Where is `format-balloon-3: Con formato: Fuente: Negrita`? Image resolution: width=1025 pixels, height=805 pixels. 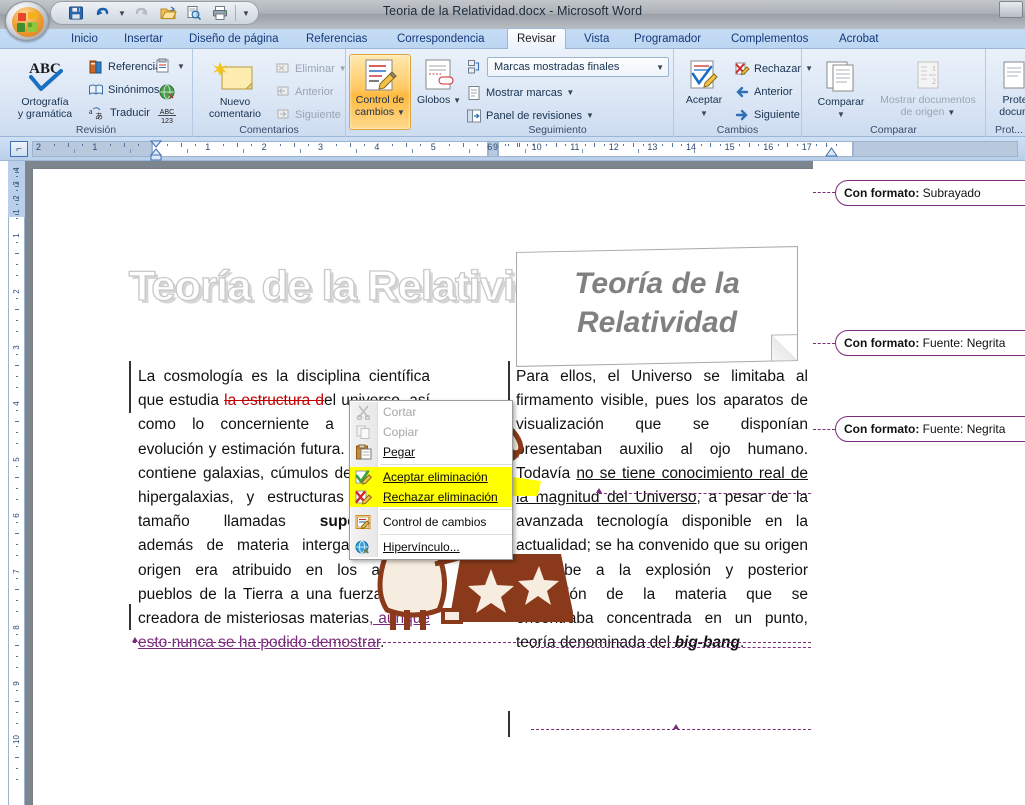
format-balloon-3: Con formato: Fuente: Negrita is located at coordinates (930, 429).